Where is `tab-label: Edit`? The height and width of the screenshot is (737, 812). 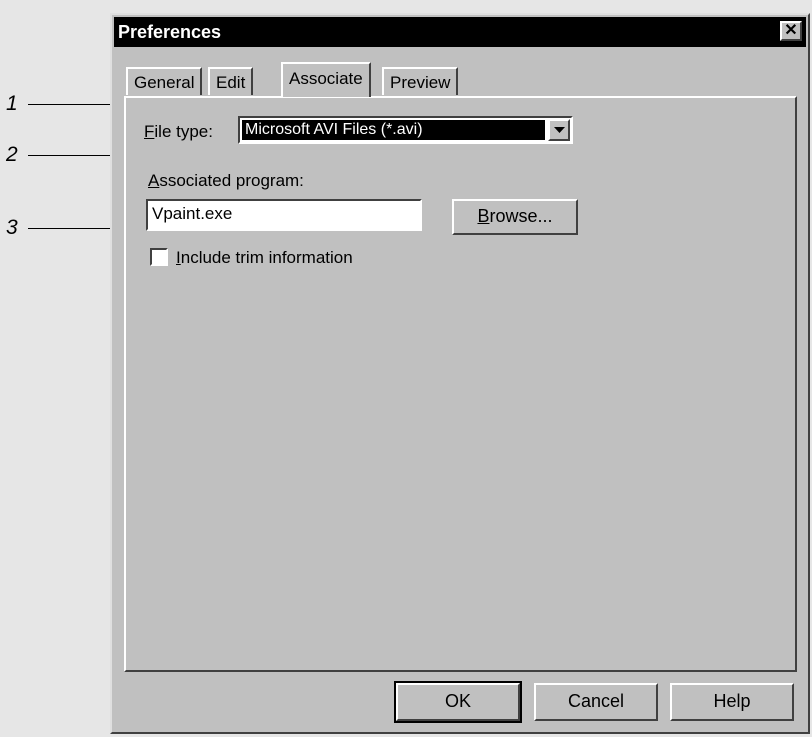
tab-label: Edit is located at coordinates (231, 82).